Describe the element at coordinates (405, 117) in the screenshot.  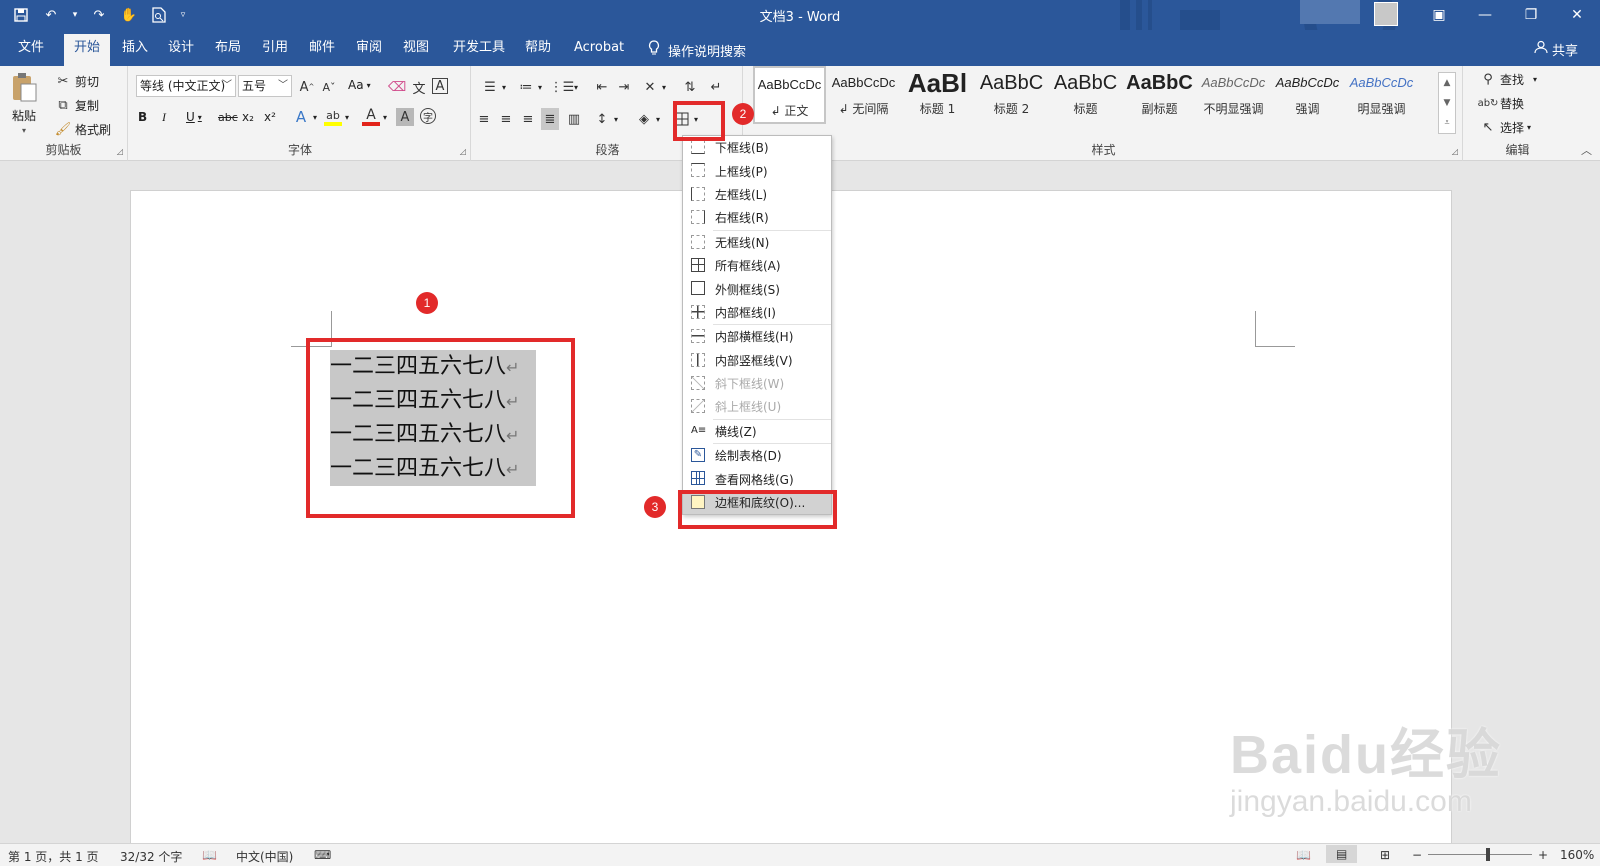
I see `character-shading-button: A` at that location.